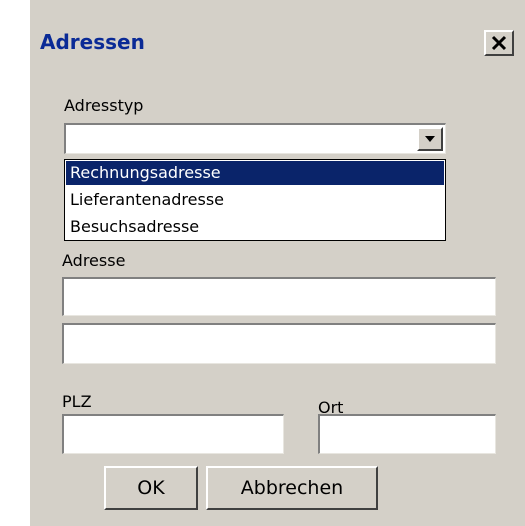 The width and height of the screenshot is (525, 526). What do you see at coordinates (407, 434) in the screenshot?
I see `city-input` at bounding box center [407, 434].